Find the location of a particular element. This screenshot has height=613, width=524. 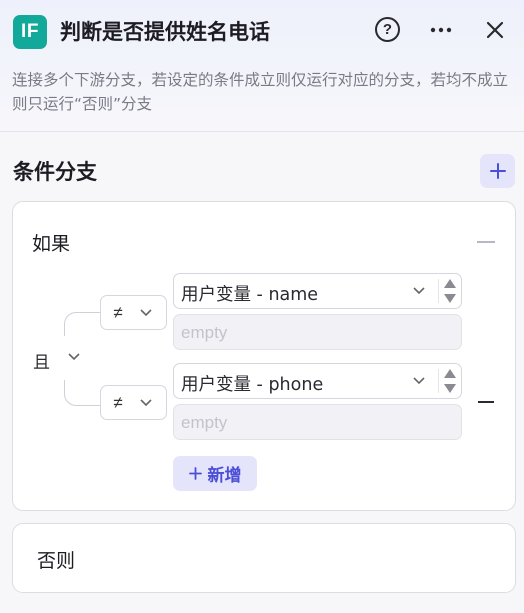

close-icon is located at coordinates (495, 30).